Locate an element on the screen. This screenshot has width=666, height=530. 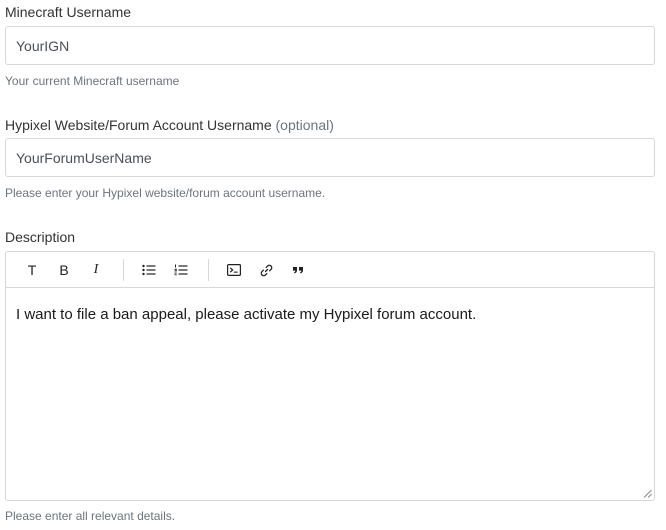
minecraft-username-label-text: Minecraft Username is located at coordinates (68, 12).